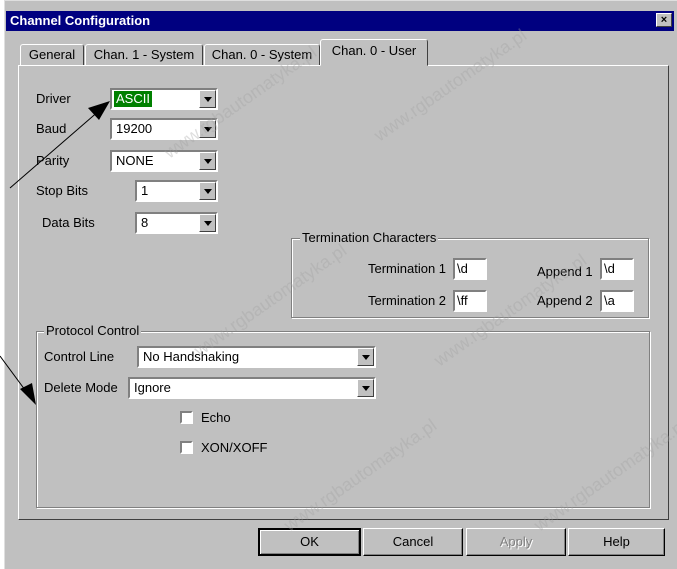 The height and width of the screenshot is (569, 677). What do you see at coordinates (55, 253) in the screenshot?
I see `annotation-arrows` at bounding box center [55, 253].